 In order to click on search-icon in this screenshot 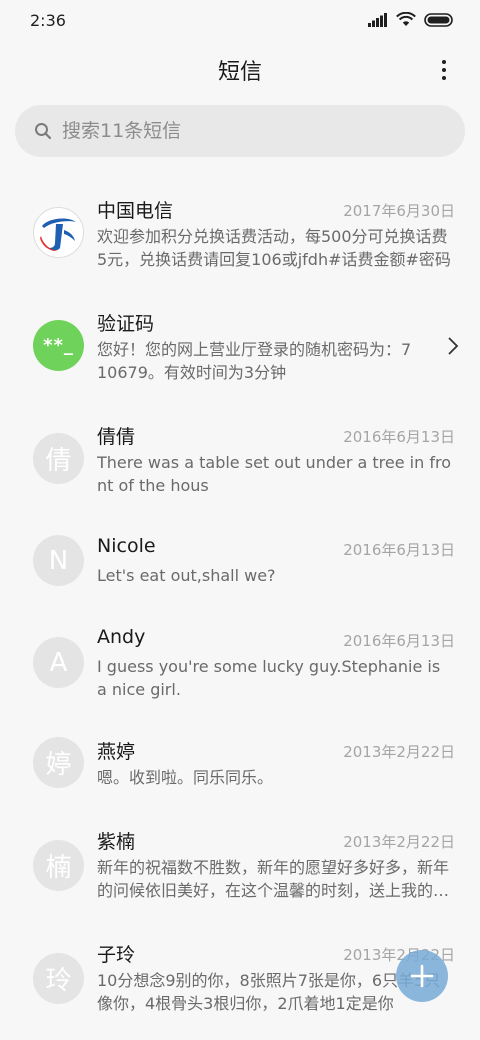, I will do `click(43, 131)`.